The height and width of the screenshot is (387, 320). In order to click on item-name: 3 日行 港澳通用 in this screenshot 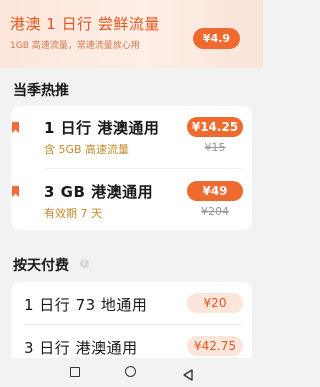, I will do `click(81, 348)`.